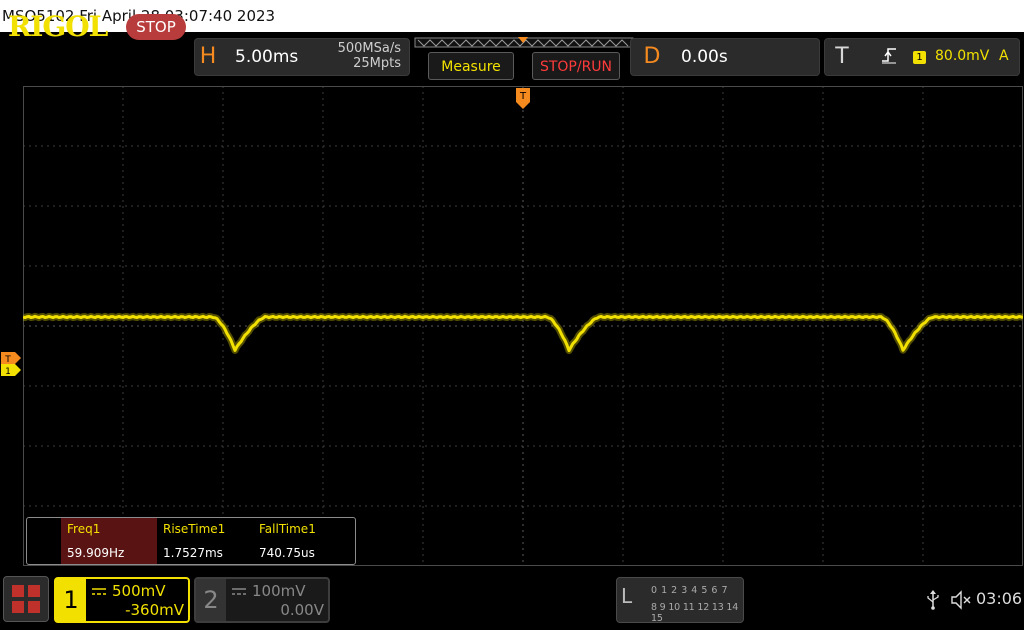 This screenshot has height=630, width=1024. I want to click on channel-2-scale: 100mV, so click(279, 591).